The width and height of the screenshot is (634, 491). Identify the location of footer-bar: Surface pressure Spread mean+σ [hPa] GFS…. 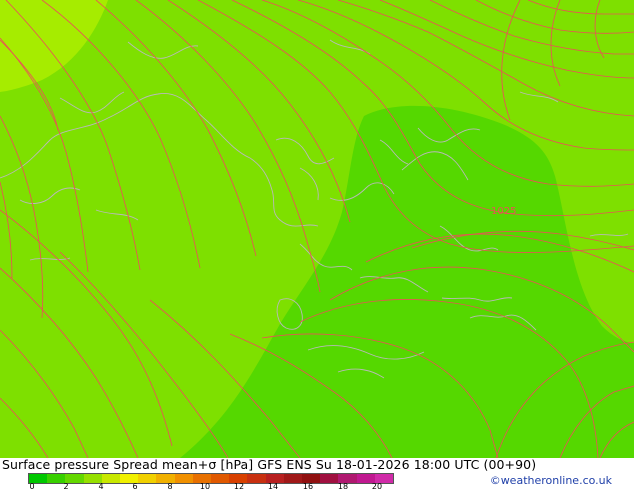
(317, 474).